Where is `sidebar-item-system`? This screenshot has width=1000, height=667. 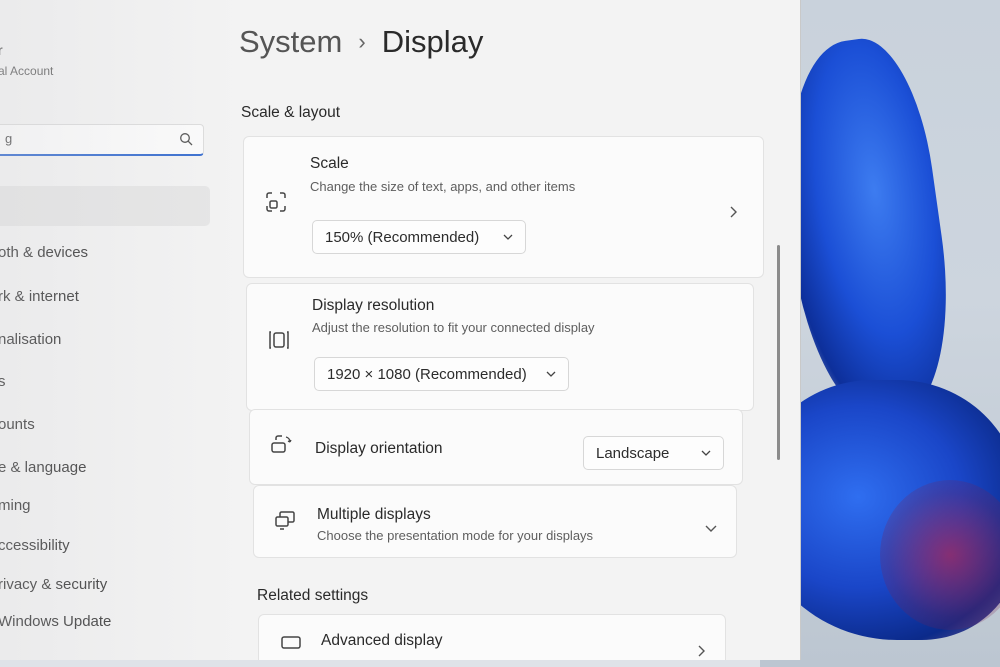
sidebar-item-system is located at coordinates (105, 206).